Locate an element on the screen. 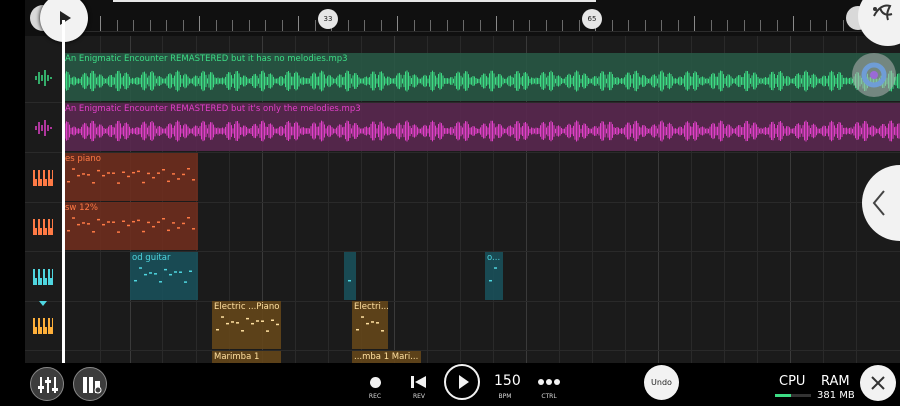  rec-label: REC is located at coordinates (375, 396).